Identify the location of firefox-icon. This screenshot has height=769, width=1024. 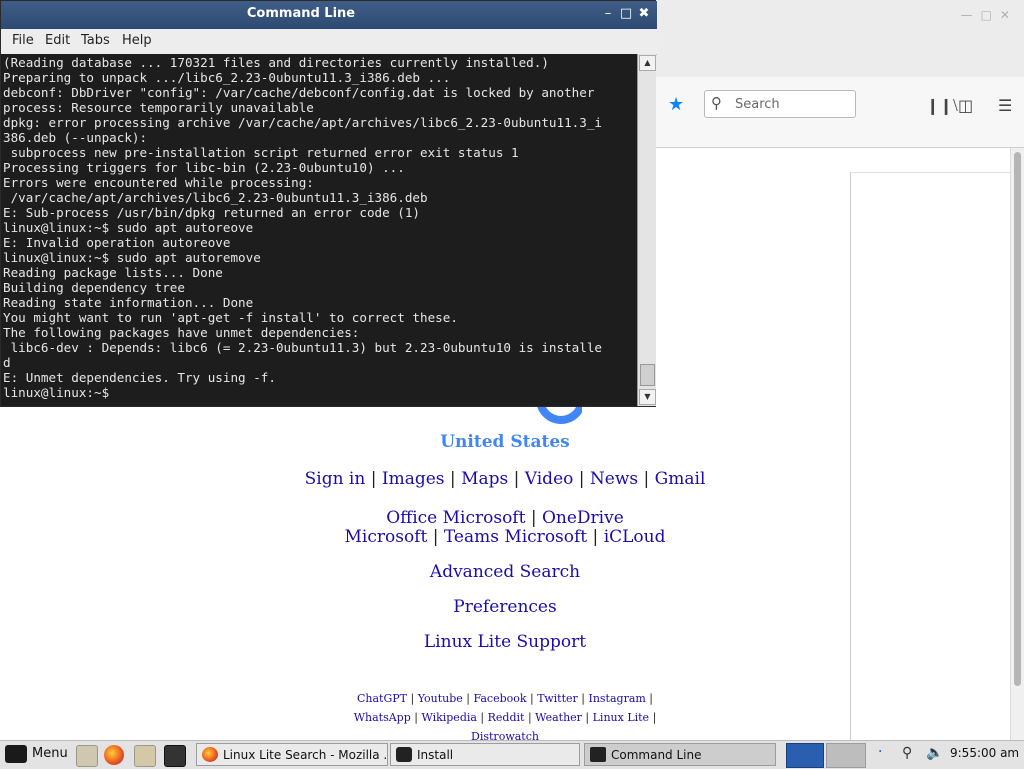
(210, 754).